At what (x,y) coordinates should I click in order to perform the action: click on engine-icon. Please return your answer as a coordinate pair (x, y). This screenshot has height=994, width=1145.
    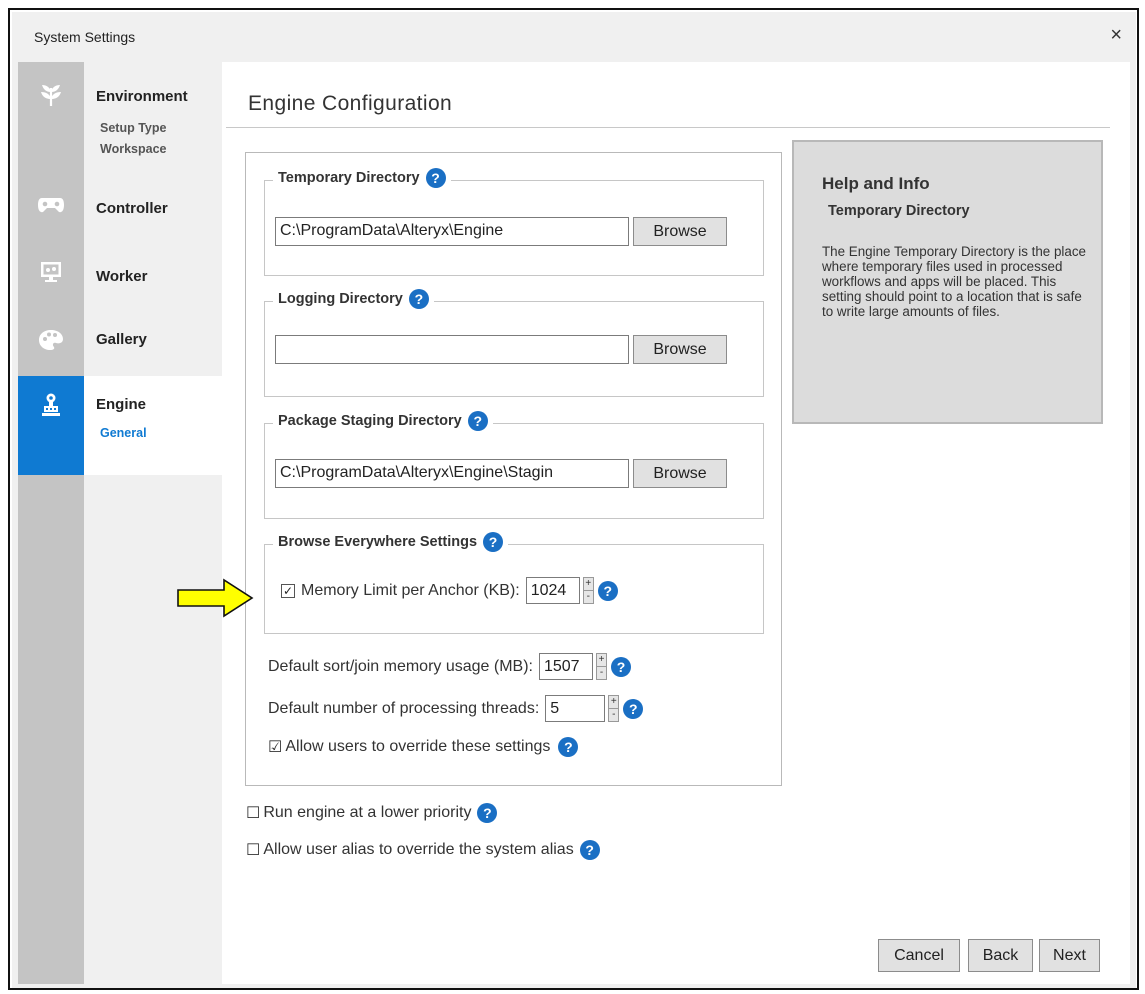
    Looking at the image, I should click on (51, 404).